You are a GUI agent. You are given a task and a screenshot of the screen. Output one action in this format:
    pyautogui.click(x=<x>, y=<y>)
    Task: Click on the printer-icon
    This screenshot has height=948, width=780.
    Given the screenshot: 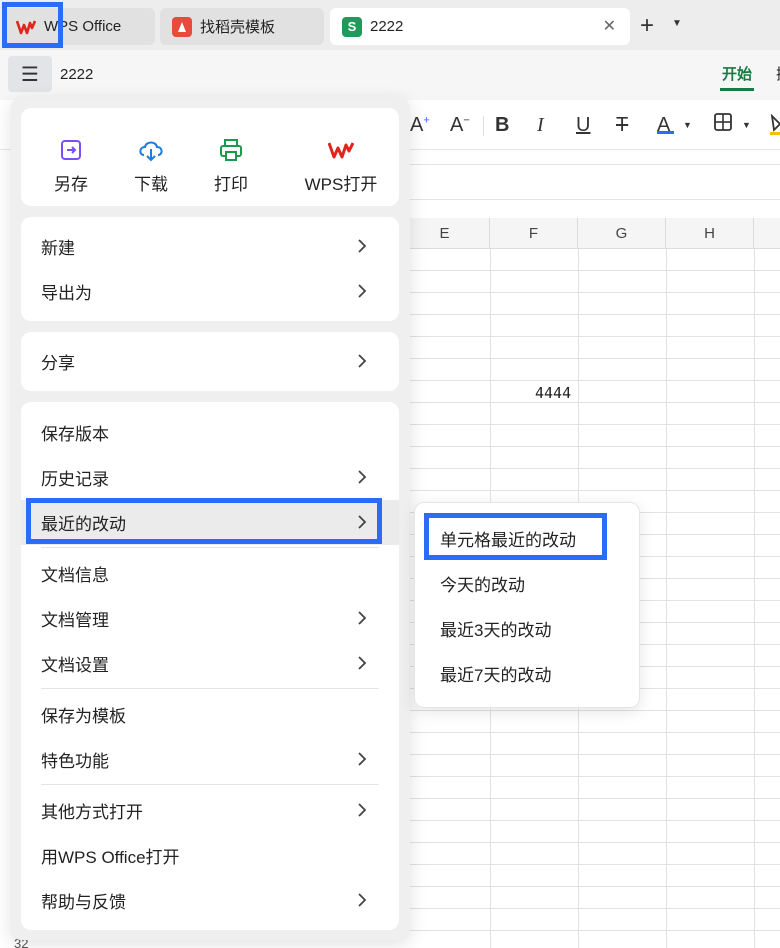 What is the action you would take?
    pyautogui.click(x=231, y=150)
    